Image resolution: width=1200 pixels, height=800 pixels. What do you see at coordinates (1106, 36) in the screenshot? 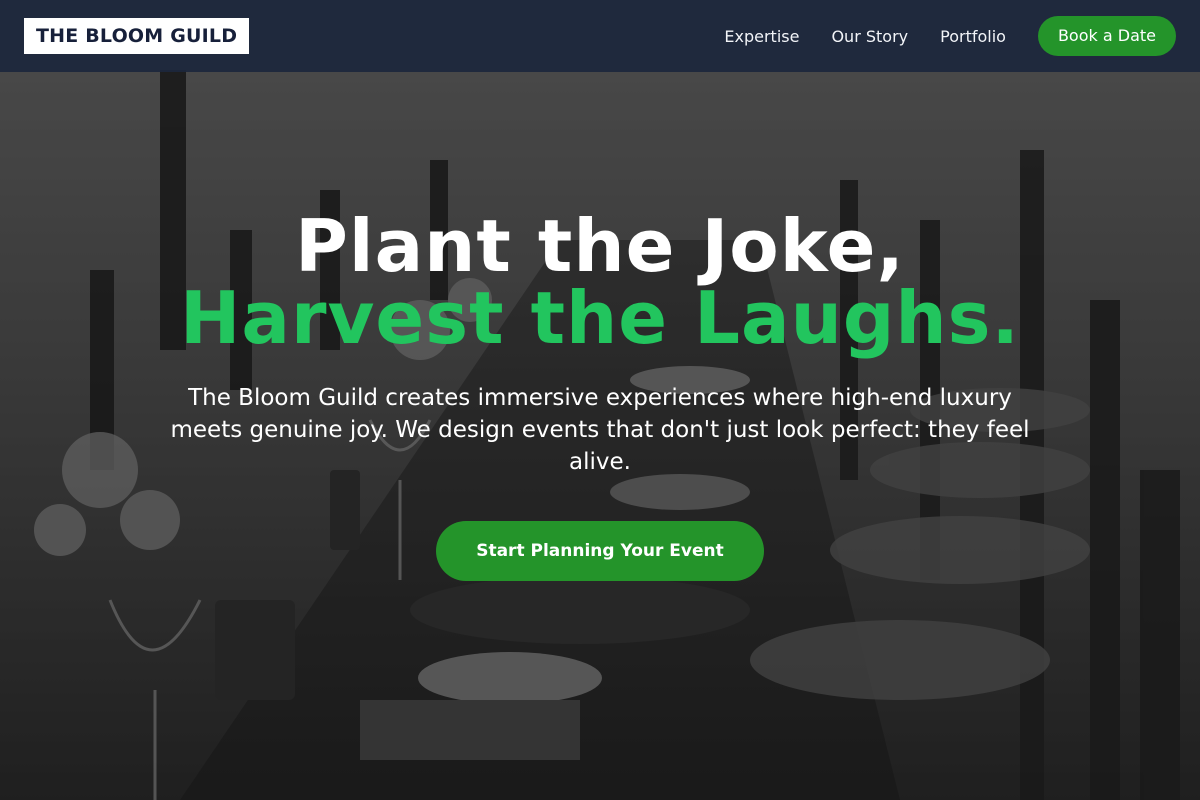
I see `book-a-date-button: Book a Date` at bounding box center [1106, 36].